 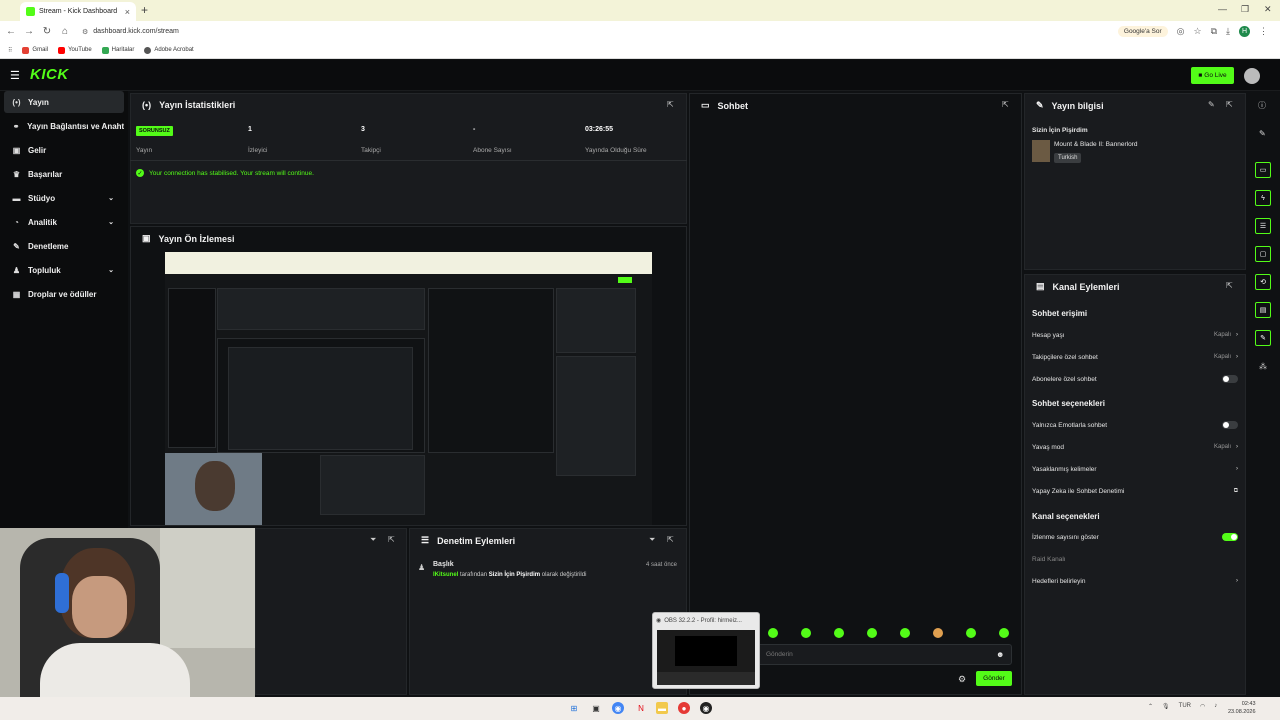 I want to click on wifi-icon: ◠, so click(x=1202, y=706).